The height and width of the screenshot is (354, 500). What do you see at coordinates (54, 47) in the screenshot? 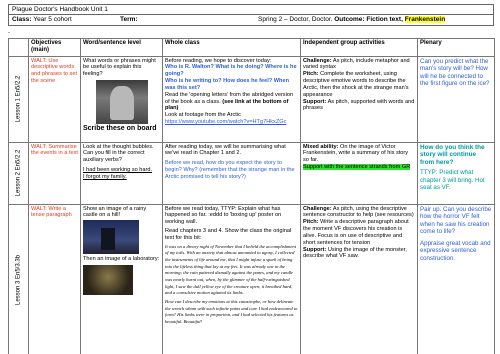
I see `col-objectives: Objectives (main)` at bounding box center [54, 47].